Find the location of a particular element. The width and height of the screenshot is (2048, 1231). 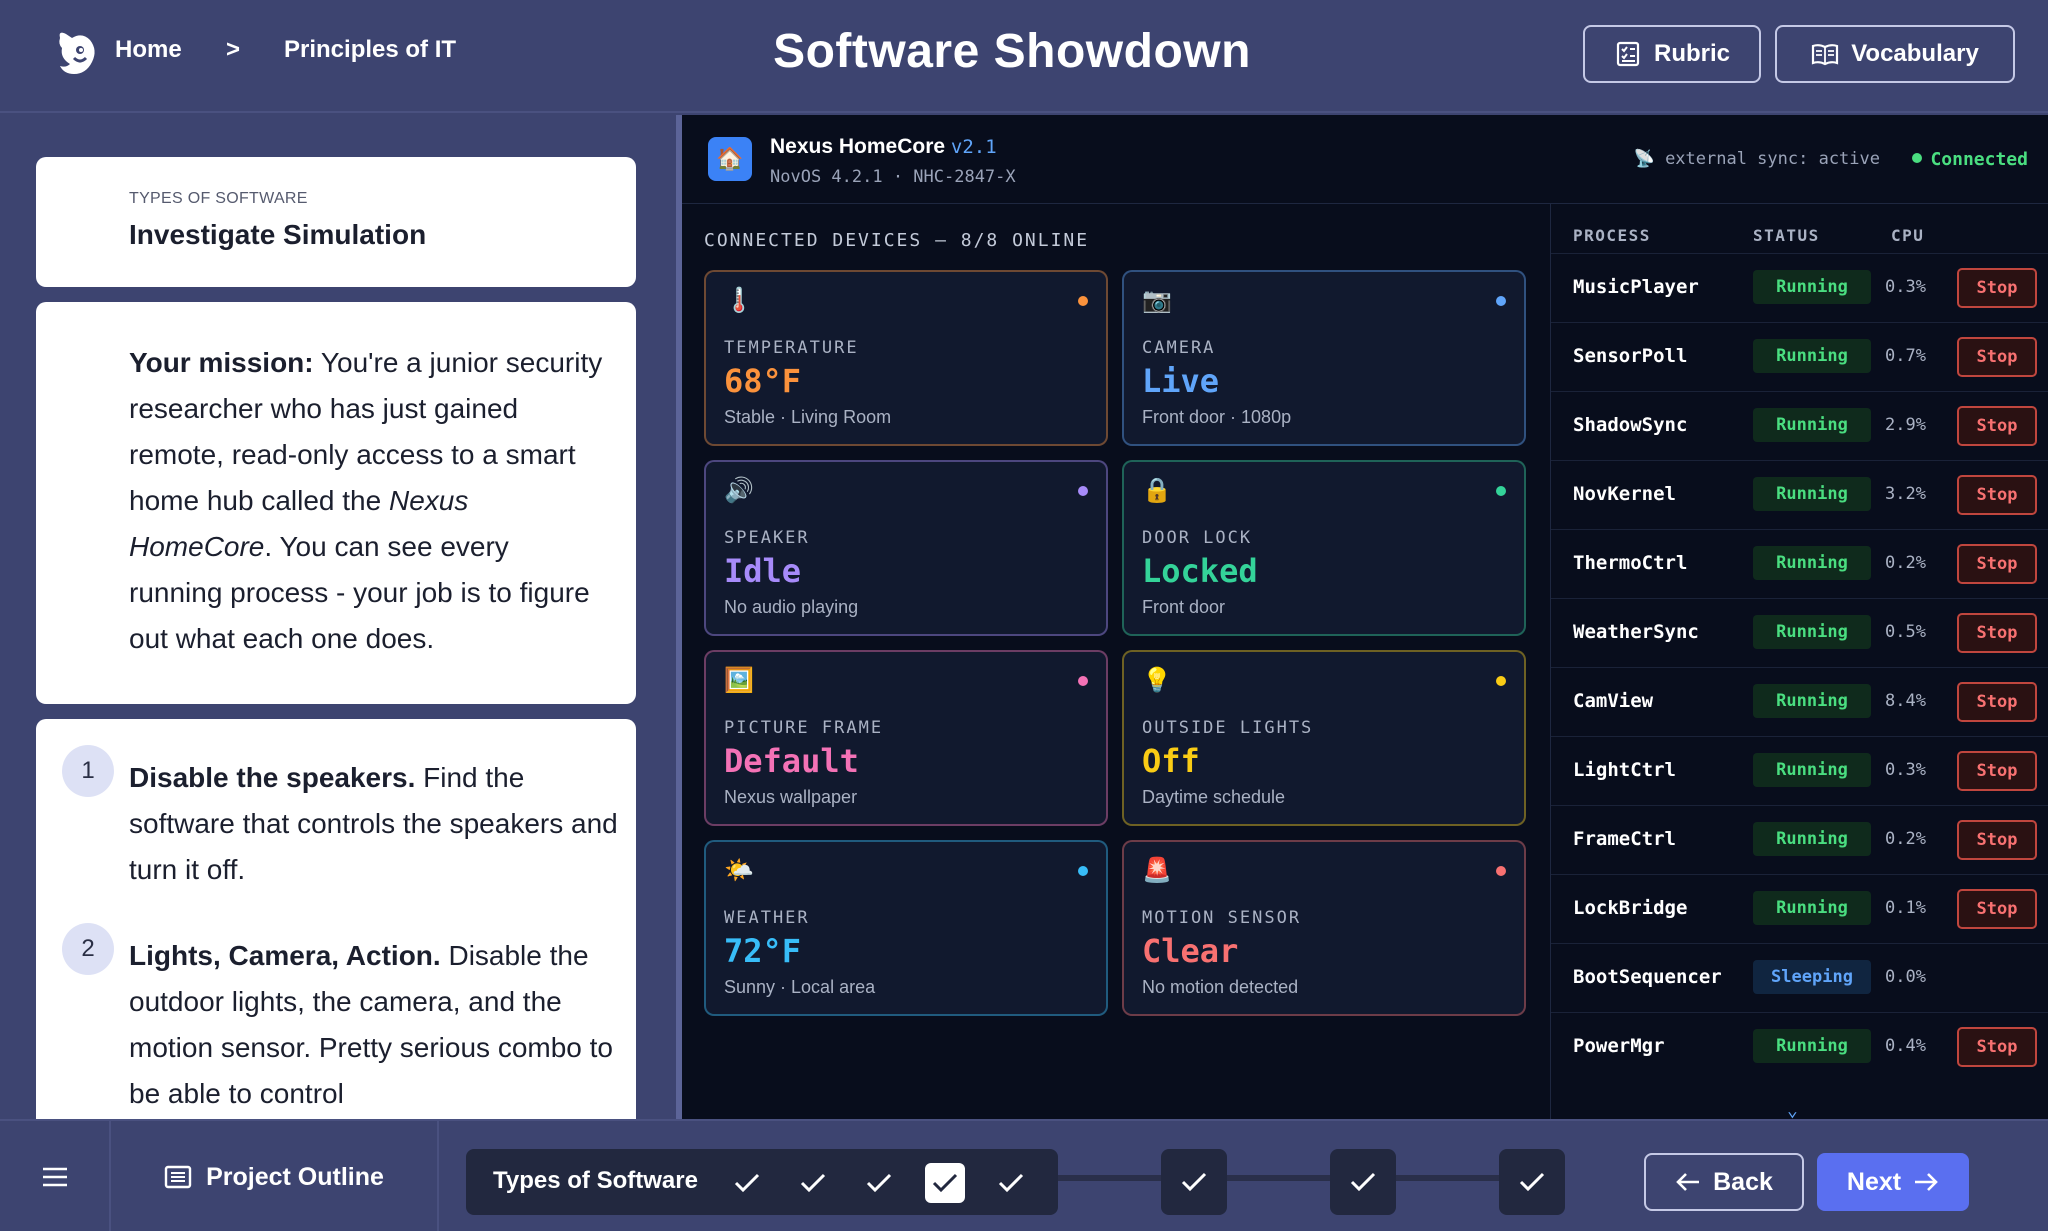

back-label: Back is located at coordinates (1743, 1181).